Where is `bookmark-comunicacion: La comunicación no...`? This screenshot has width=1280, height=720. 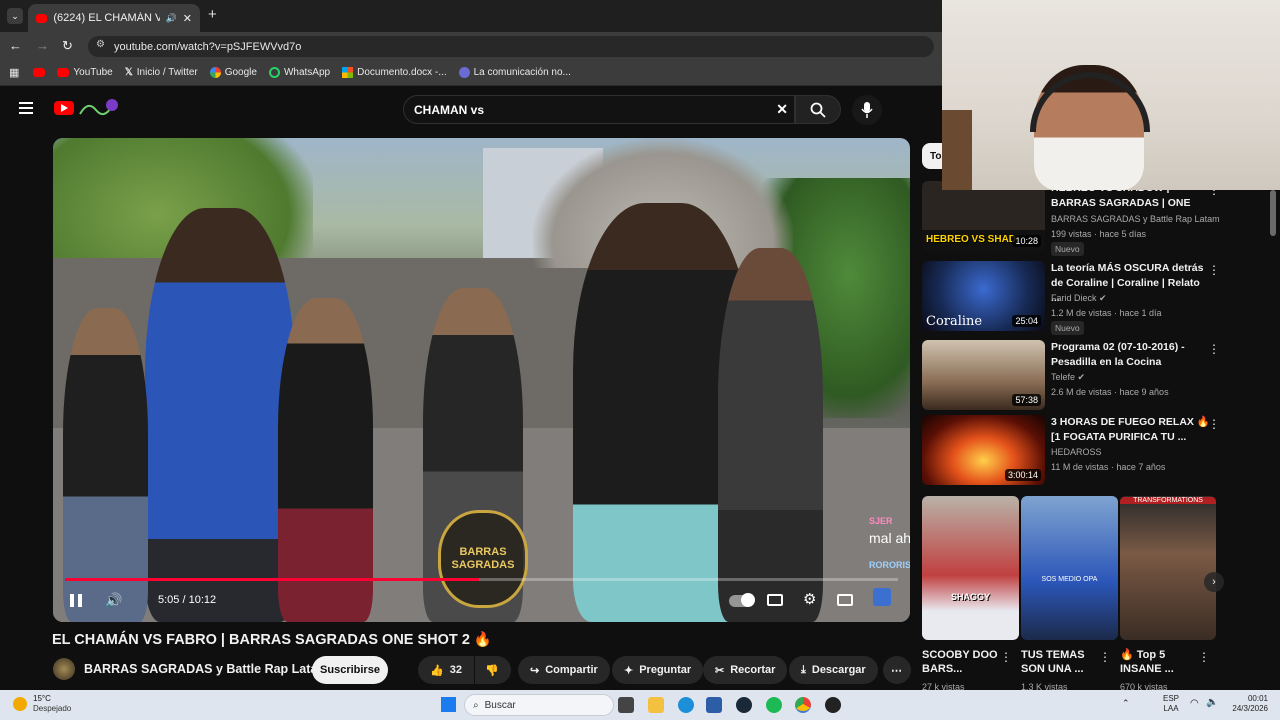 bookmark-comunicacion: La comunicación no... is located at coordinates (514, 72).